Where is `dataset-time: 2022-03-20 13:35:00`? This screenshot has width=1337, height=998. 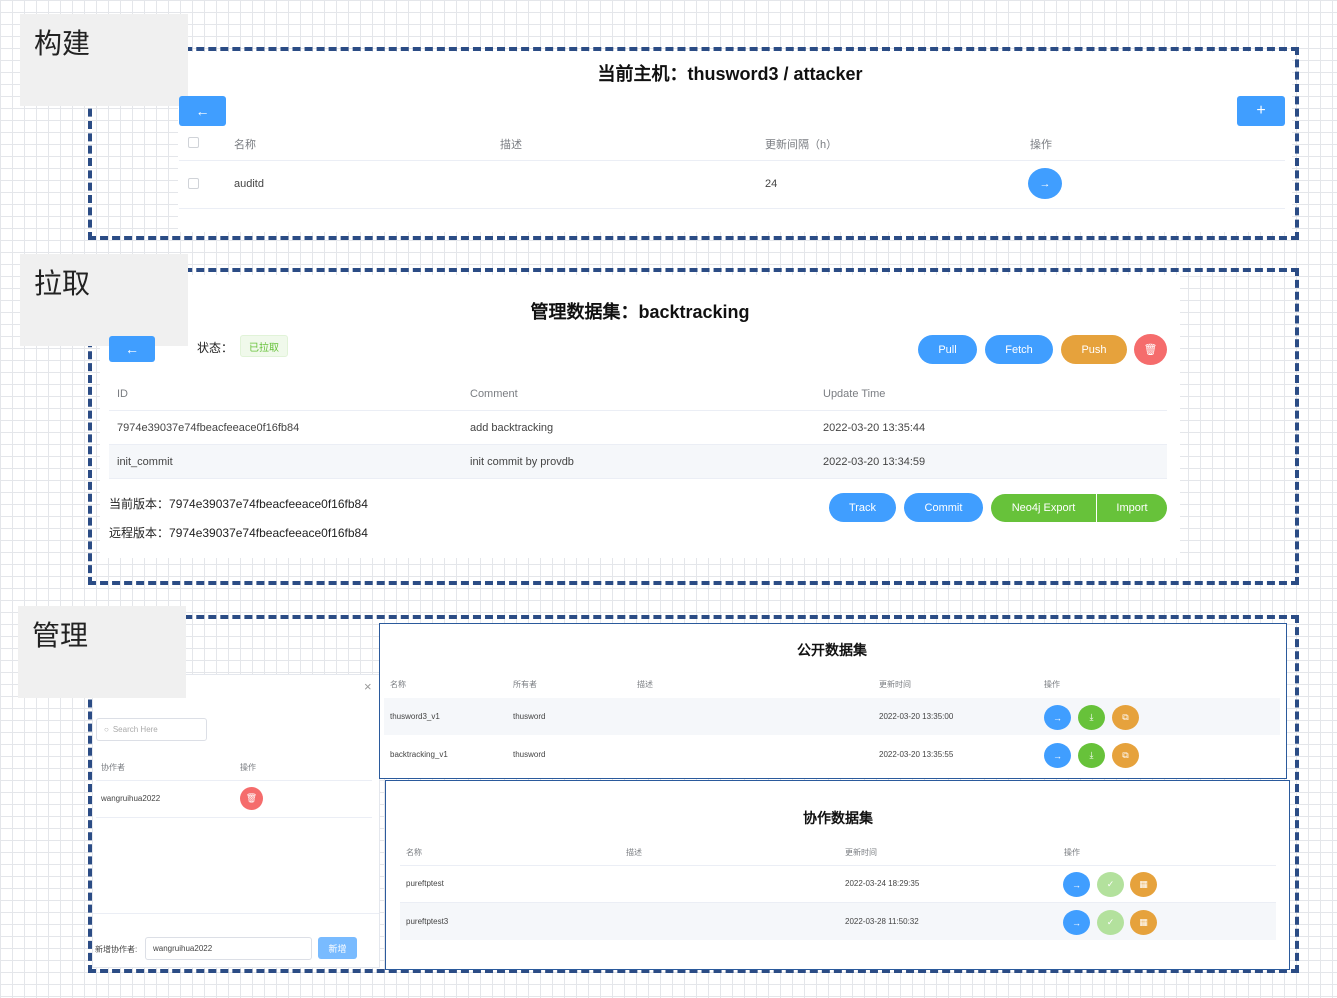 dataset-time: 2022-03-20 13:35:00 is located at coordinates (916, 716).